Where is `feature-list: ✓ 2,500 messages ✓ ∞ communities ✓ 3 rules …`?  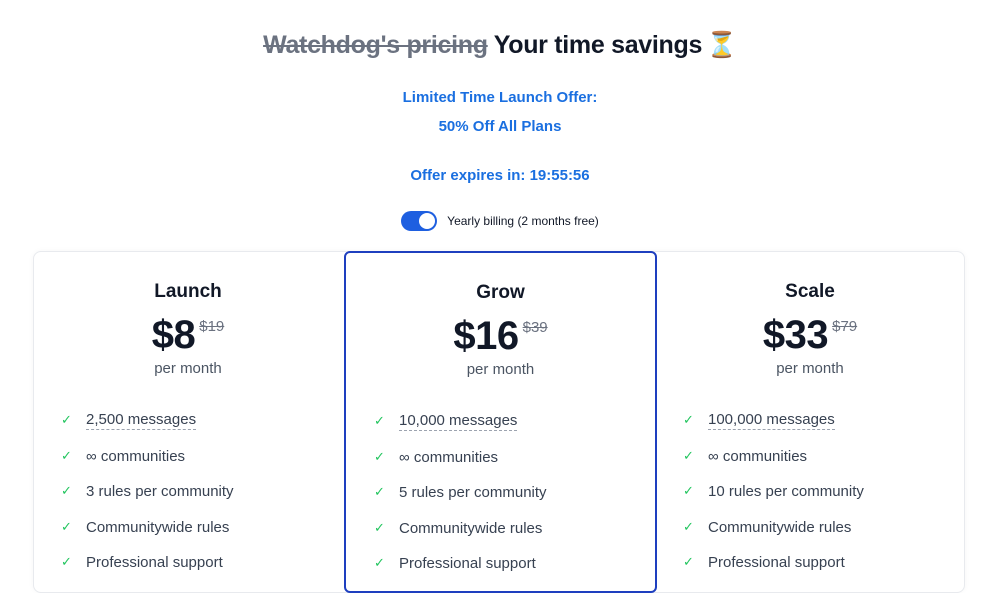 feature-list: ✓ 2,500 messages ✓ ∞ communities ✓ 3 rules … is located at coordinates (188, 492).